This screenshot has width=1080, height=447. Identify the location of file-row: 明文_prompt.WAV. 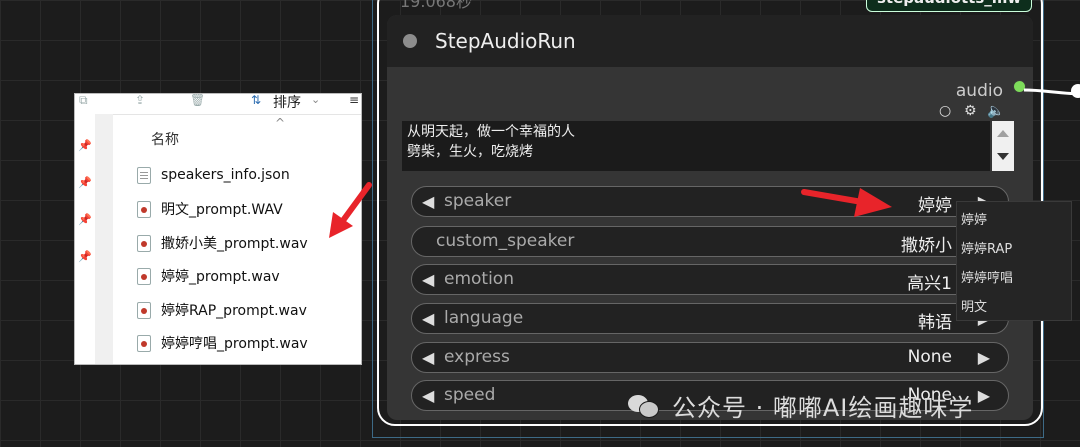
(210, 209).